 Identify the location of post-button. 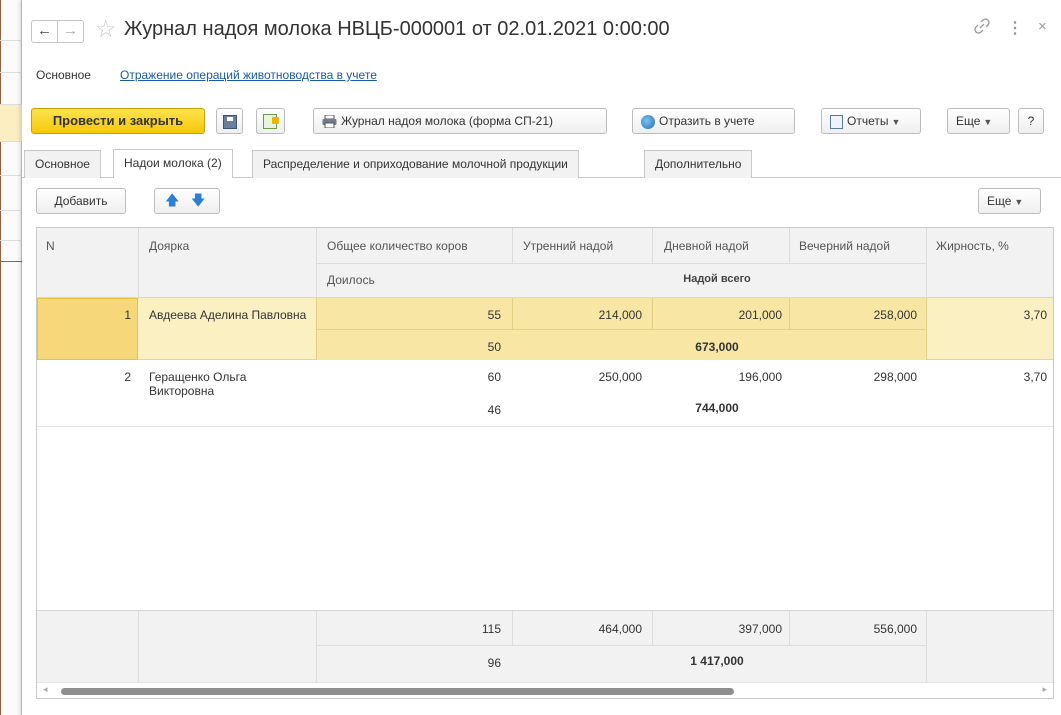
(270, 121).